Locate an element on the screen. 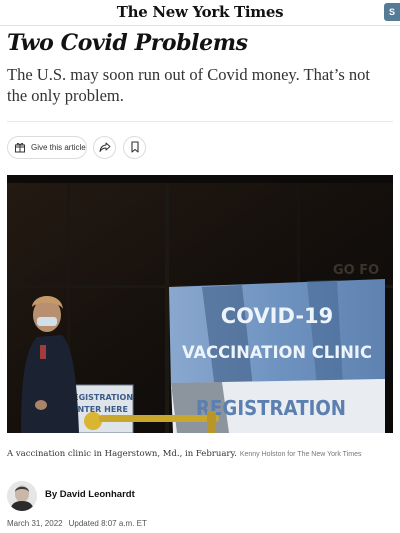 Image resolution: width=400 pixels, height=533 pixels. window-text: GO FO is located at coordinates (356, 270).